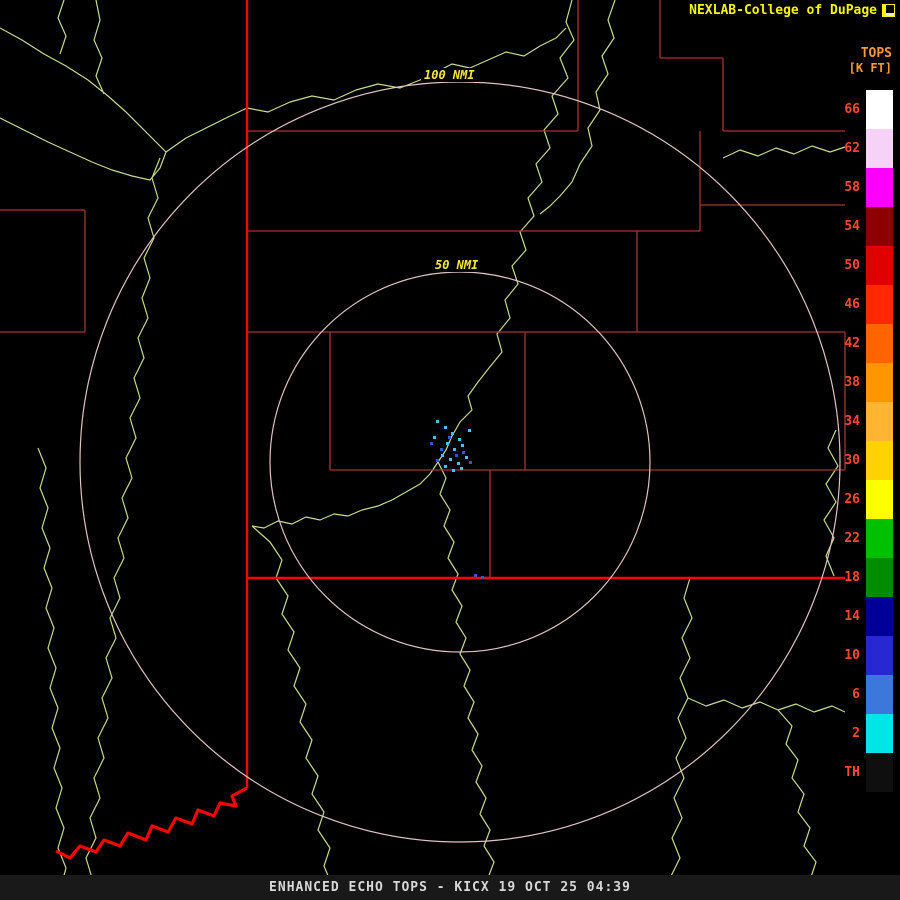 This screenshot has width=900, height=900. Describe the element at coordinates (852, 226) in the screenshot. I see `legend-label-54: 54` at that location.